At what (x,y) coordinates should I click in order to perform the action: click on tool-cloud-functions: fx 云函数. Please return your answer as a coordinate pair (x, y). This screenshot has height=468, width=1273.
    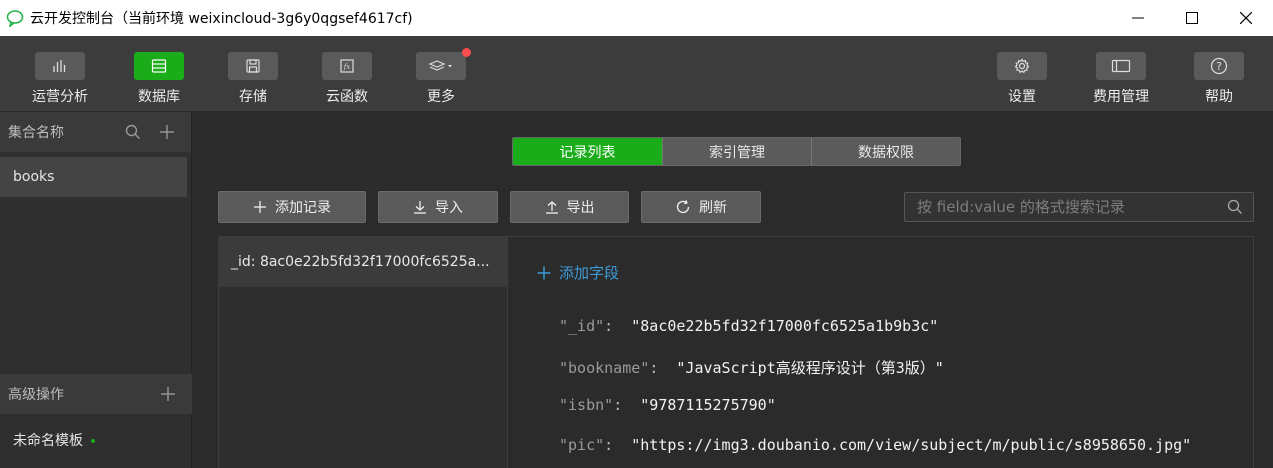
    Looking at the image, I should click on (347, 79).